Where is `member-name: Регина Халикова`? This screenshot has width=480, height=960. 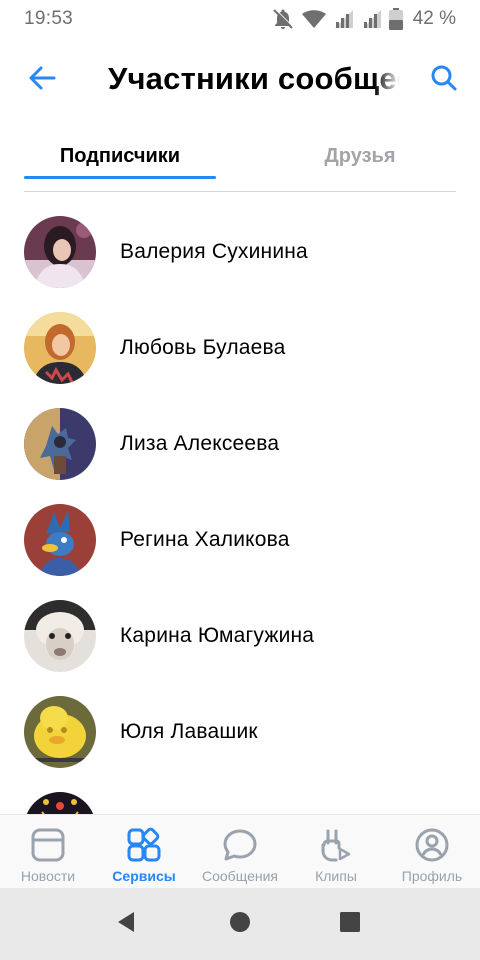 member-name: Регина Халикова is located at coordinates (205, 539).